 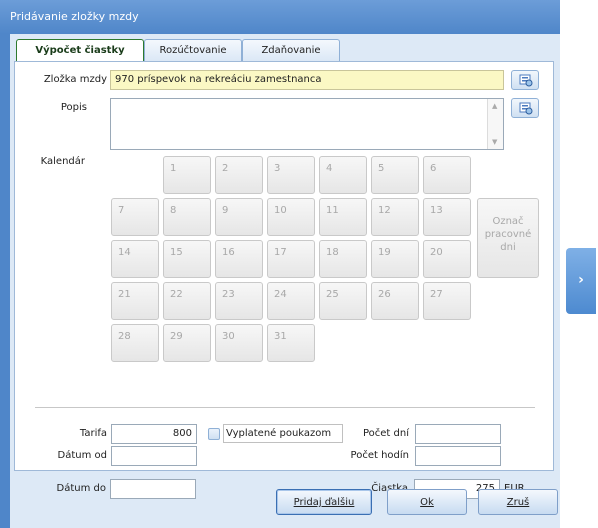 What do you see at coordinates (81, 488) in the screenshot?
I see `date-to-label: Dátum do` at bounding box center [81, 488].